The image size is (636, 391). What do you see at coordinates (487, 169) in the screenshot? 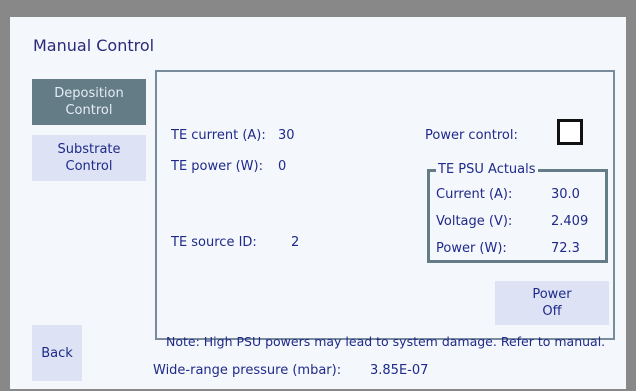
I see `te-psu-actuals-title: TE PSU Actuals` at bounding box center [487, 169].